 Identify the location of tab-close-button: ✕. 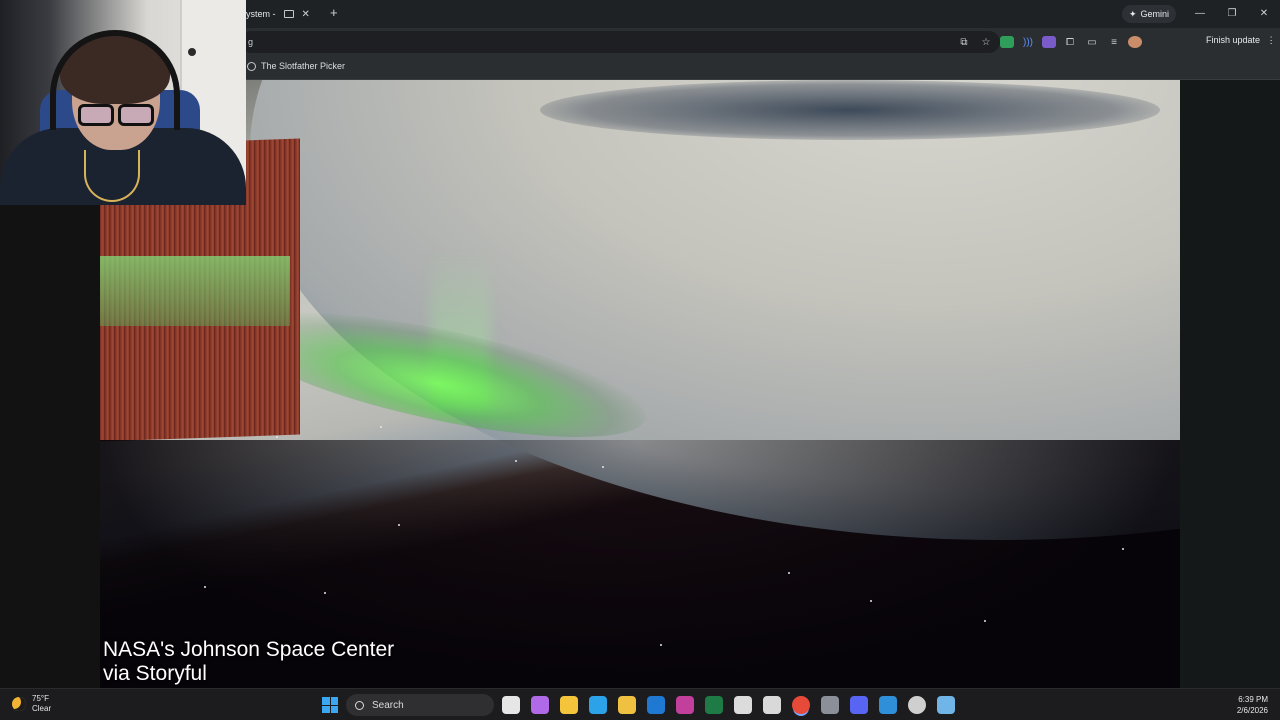
(306, 14).